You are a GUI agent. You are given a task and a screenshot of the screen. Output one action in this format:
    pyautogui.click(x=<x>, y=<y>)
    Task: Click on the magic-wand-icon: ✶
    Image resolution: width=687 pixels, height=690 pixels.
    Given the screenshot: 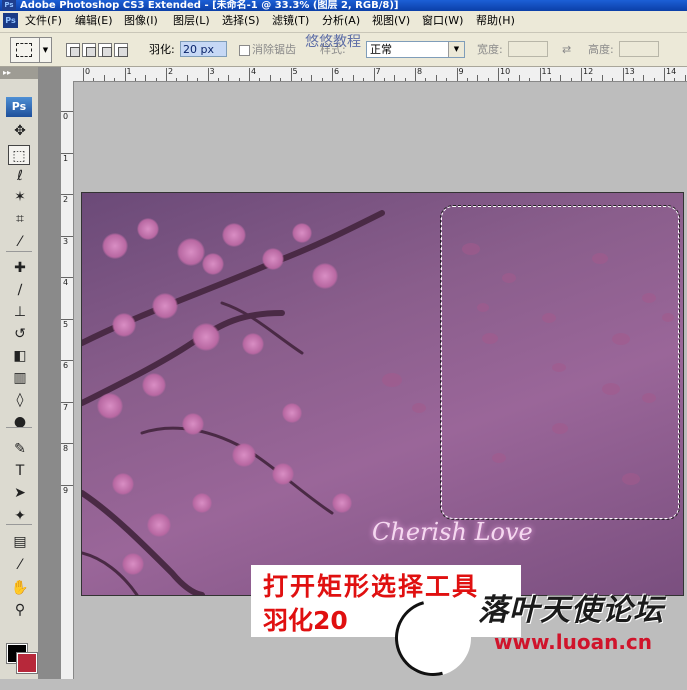 What is the action you would take?
    pyautogui.click(x=20, y=197)
    